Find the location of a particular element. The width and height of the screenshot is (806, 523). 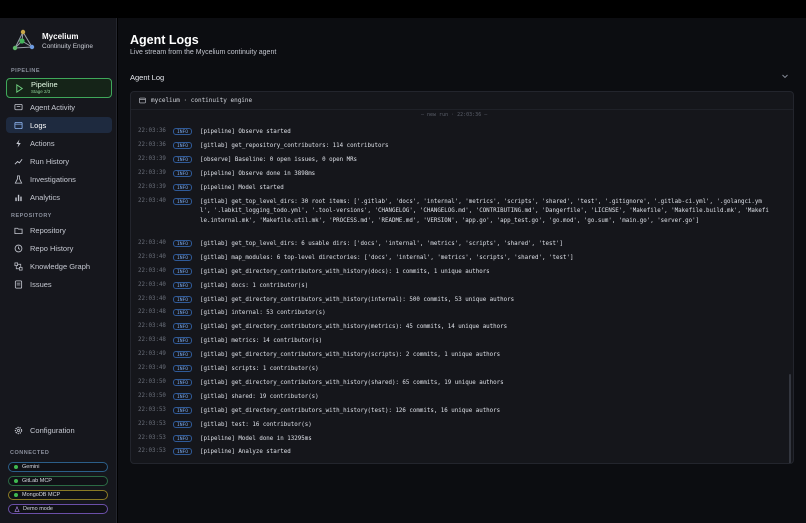

pipeline-label: Pipeline is located at coordinates (44, 84).